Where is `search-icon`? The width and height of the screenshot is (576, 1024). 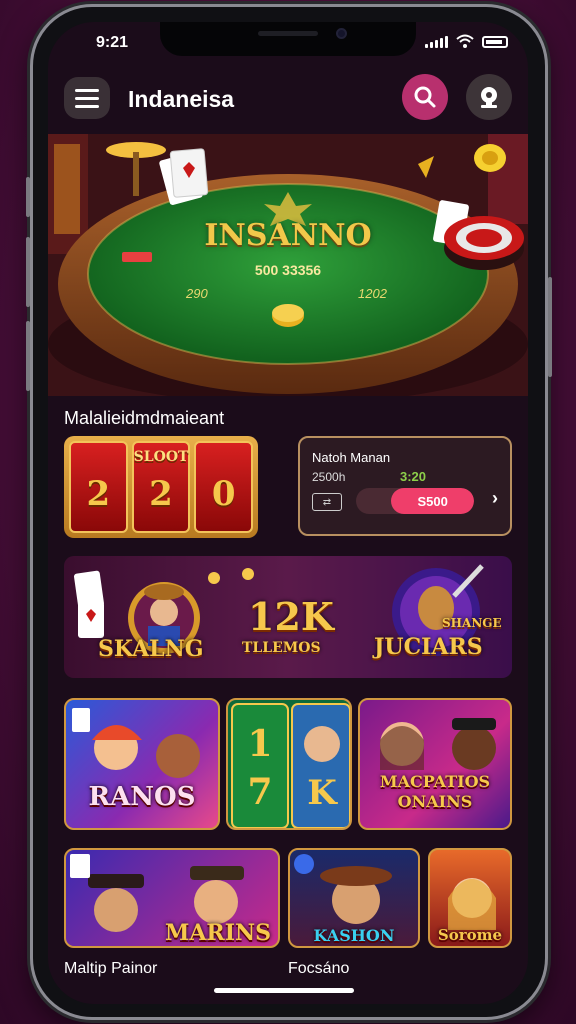 search-icon is located at coordinates (425, 97).